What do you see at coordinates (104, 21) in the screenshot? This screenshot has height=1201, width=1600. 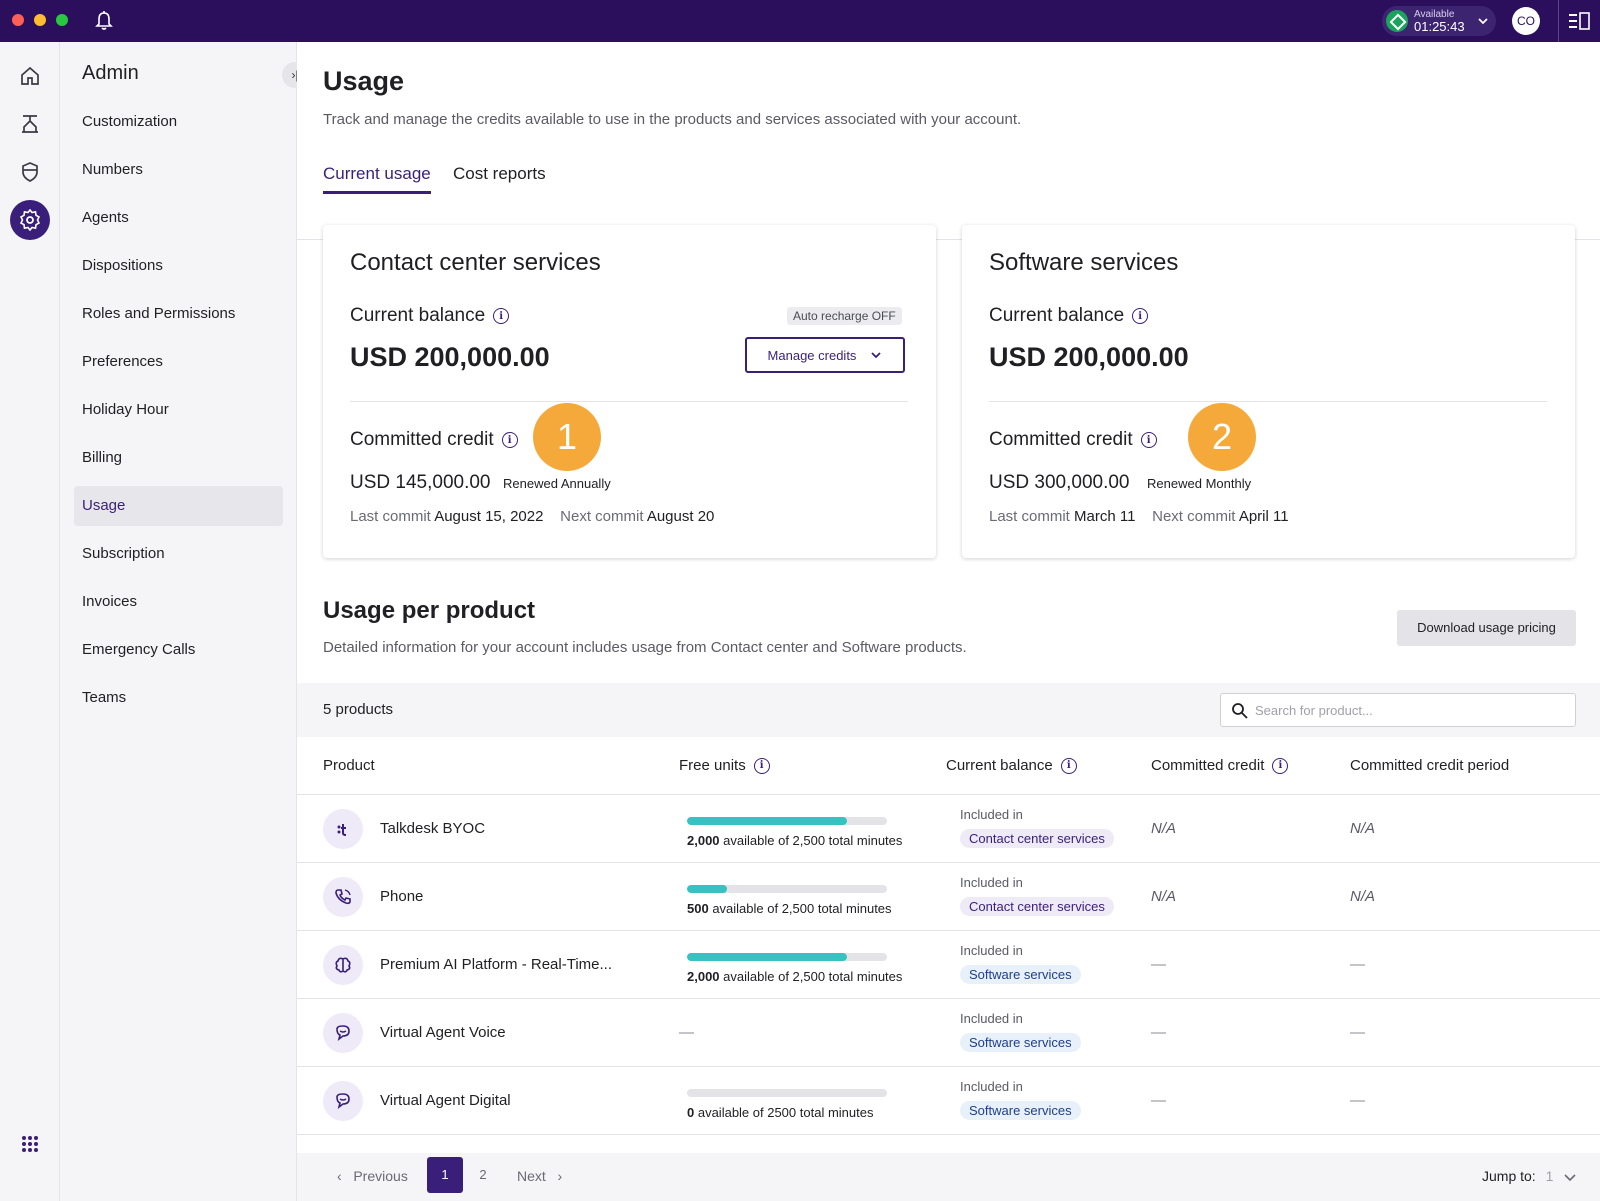 I see `bell-icon` at bounding box center [104, 21].